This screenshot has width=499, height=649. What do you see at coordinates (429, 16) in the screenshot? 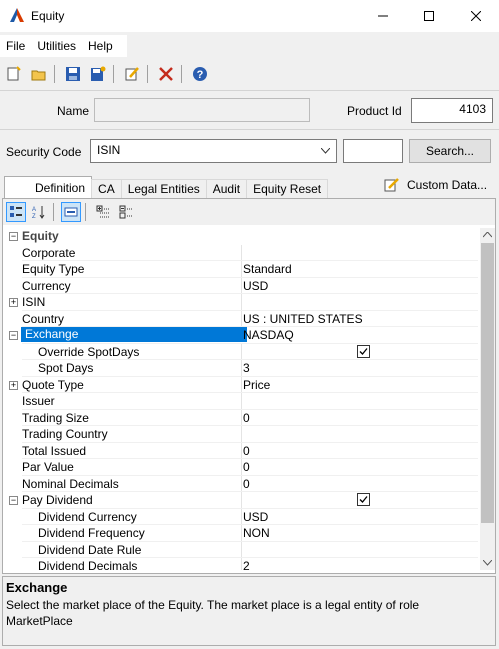
I see `maximize-button` at bounding box center [429, 16].